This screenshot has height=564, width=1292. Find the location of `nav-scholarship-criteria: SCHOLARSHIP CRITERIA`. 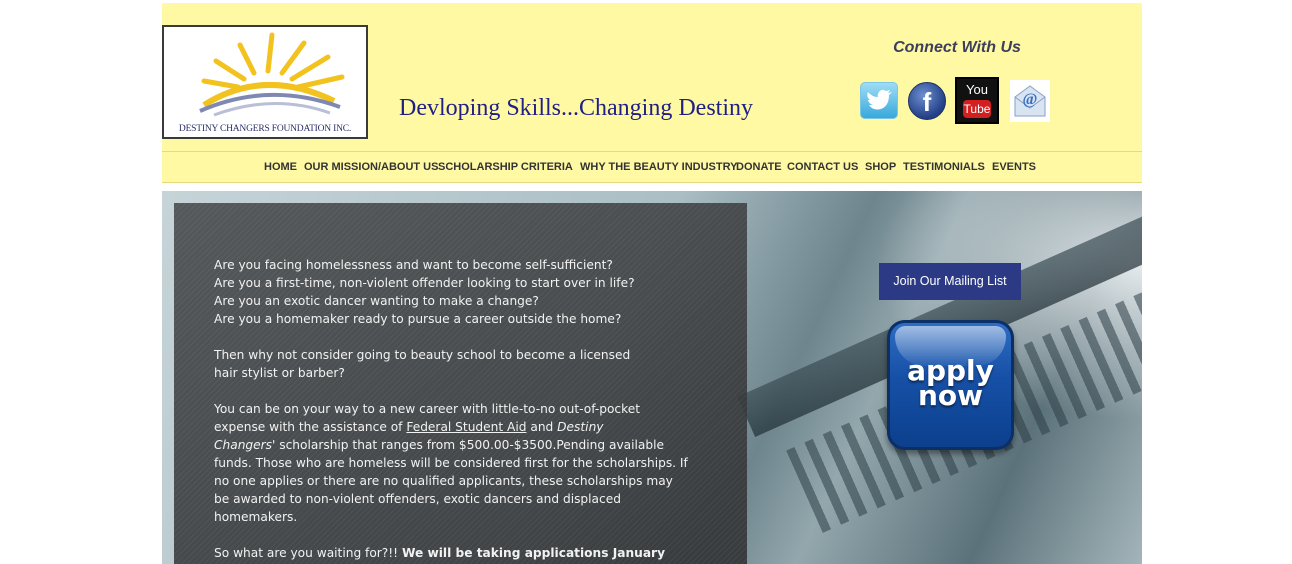

nav-scholarship-criteria: SCHOLARSHIP CRITERIA is located at coordinates (505, 167).